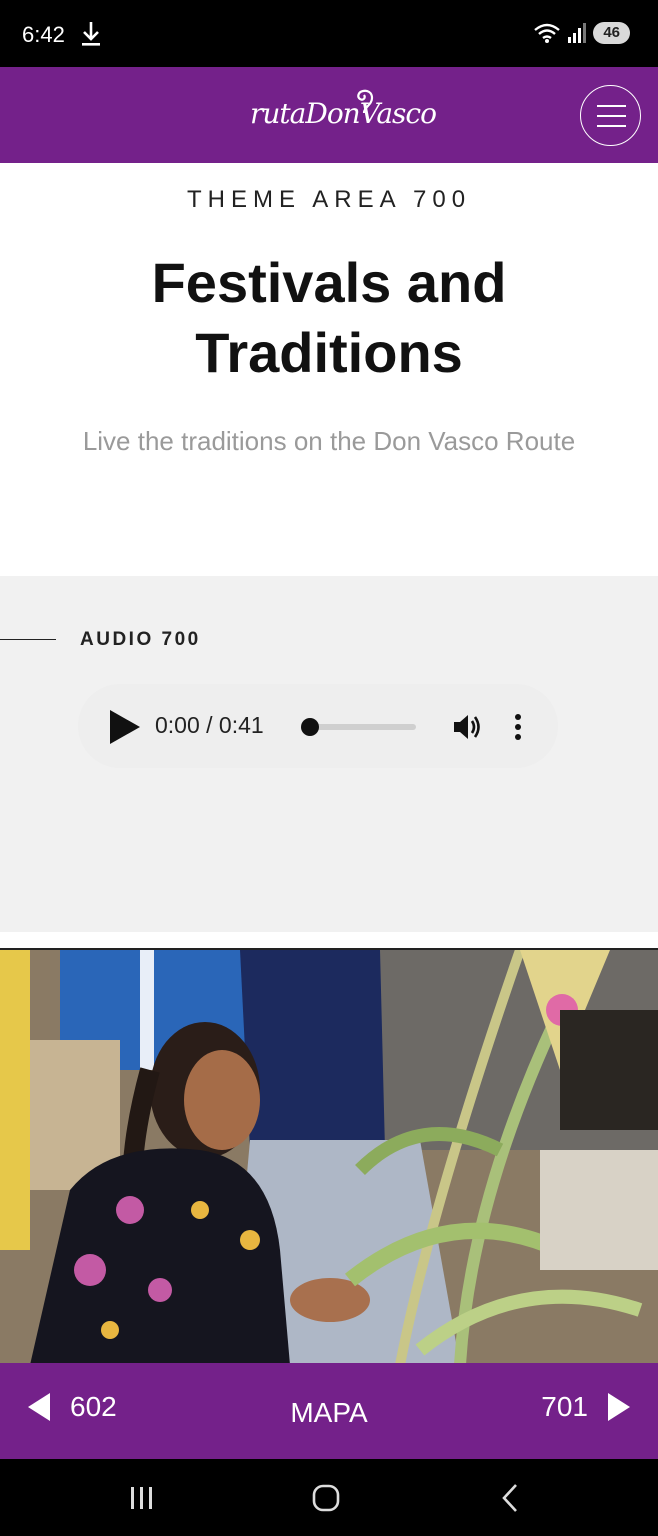 The width and height of the screenshot is (658, 1536). Describe the element at coordinates (91, 34) in the screenshot. I see `download-icon` at that location.